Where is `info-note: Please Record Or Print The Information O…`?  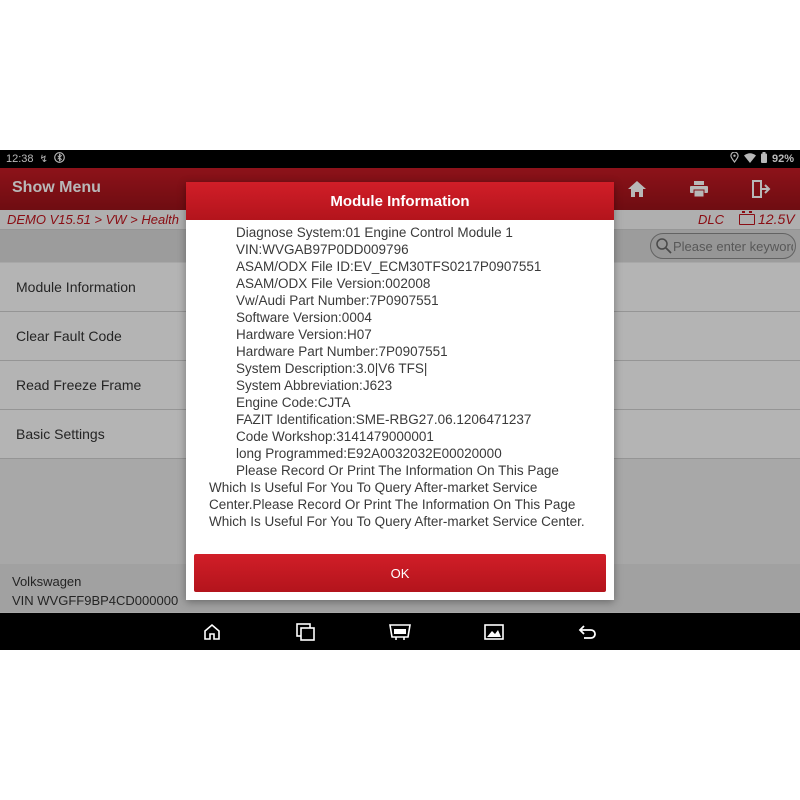 info-note: Please Record Or Print The Information O… is located at coordinates (397, 496).